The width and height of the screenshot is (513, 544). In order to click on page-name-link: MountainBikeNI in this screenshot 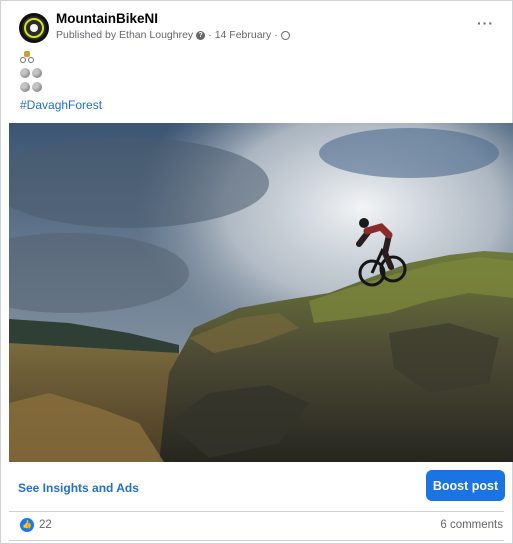, I will do `click(107, 18)`.